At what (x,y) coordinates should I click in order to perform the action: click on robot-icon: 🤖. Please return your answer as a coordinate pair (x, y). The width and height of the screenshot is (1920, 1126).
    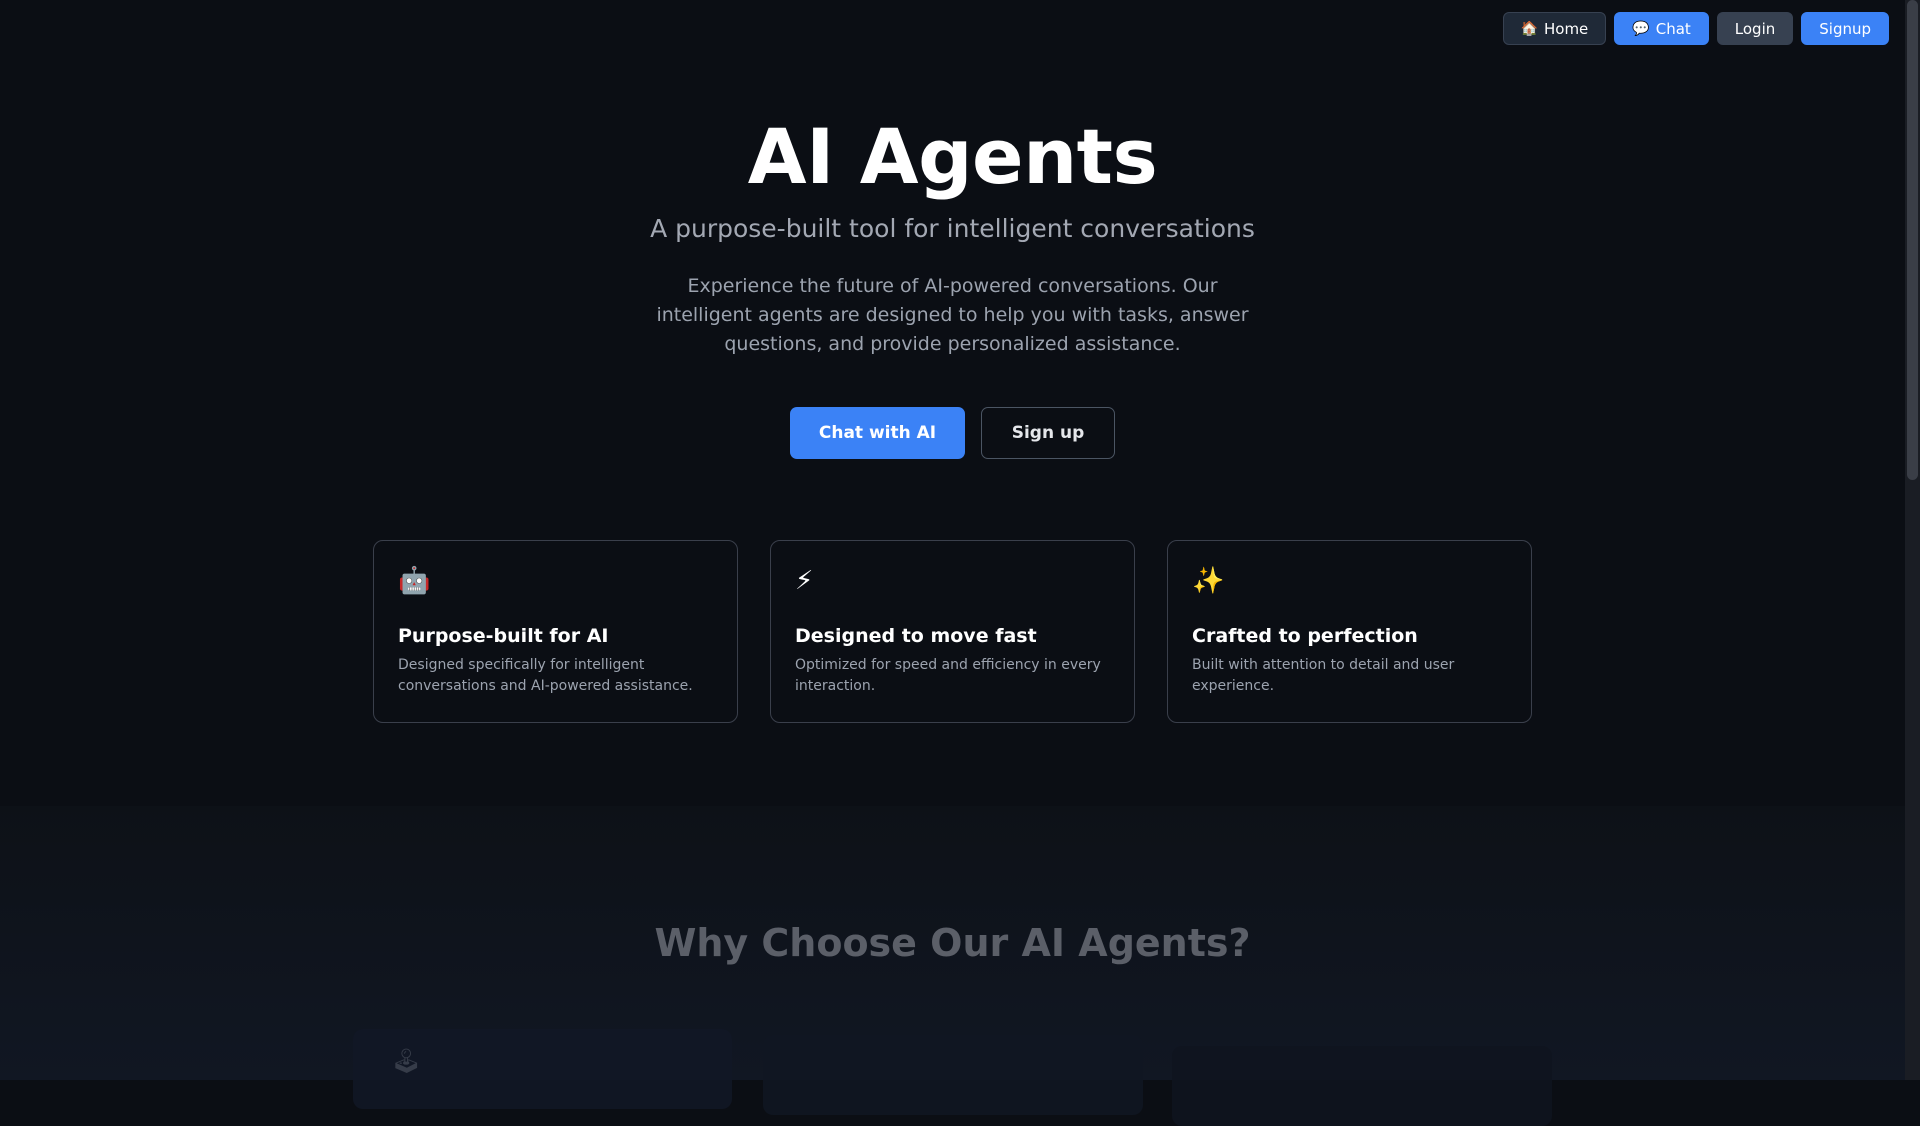
    Looking at the image, I should click on (414, 581).